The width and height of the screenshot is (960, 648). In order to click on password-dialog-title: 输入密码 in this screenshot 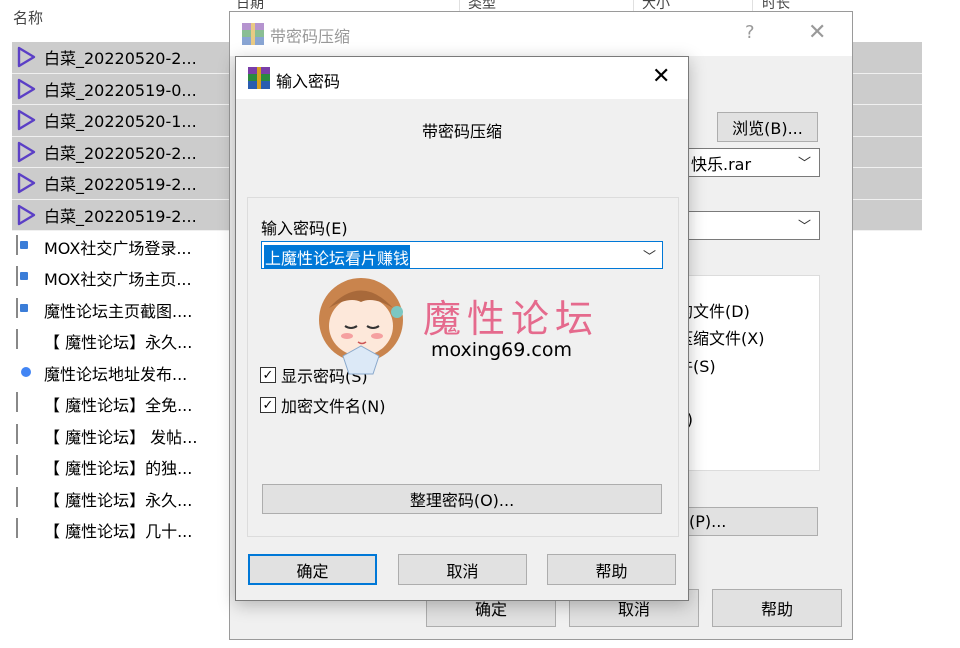, I will do `click(308, 81)`.